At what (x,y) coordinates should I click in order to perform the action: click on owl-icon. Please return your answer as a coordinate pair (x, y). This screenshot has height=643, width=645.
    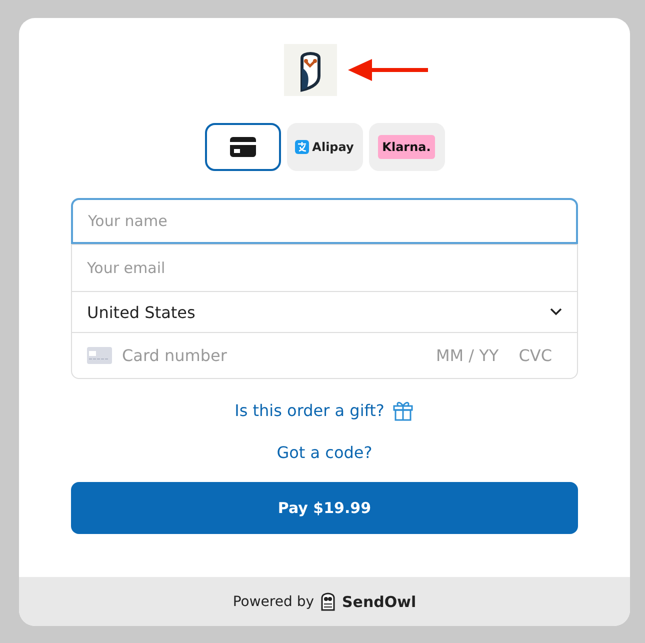
    Looking at the image, I should click on (328, 602).